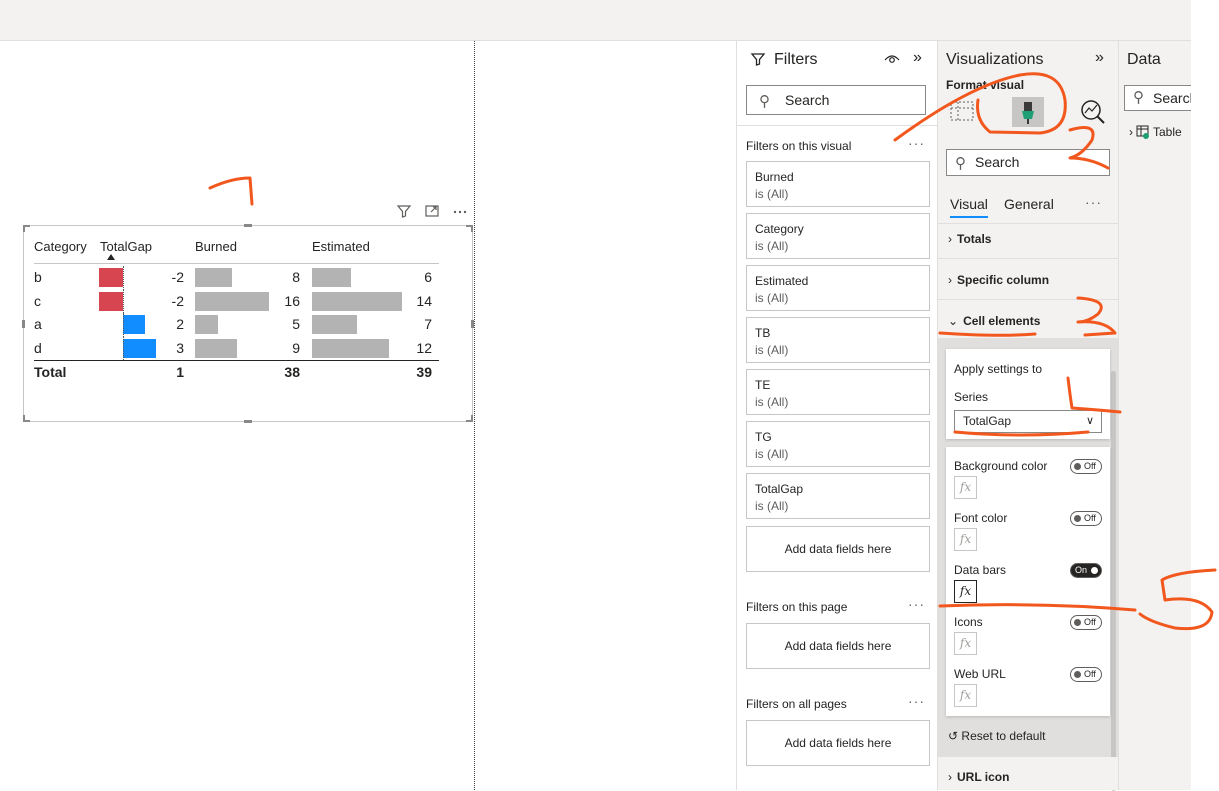  I want to click on total-burned: 38, so click(292, 372).